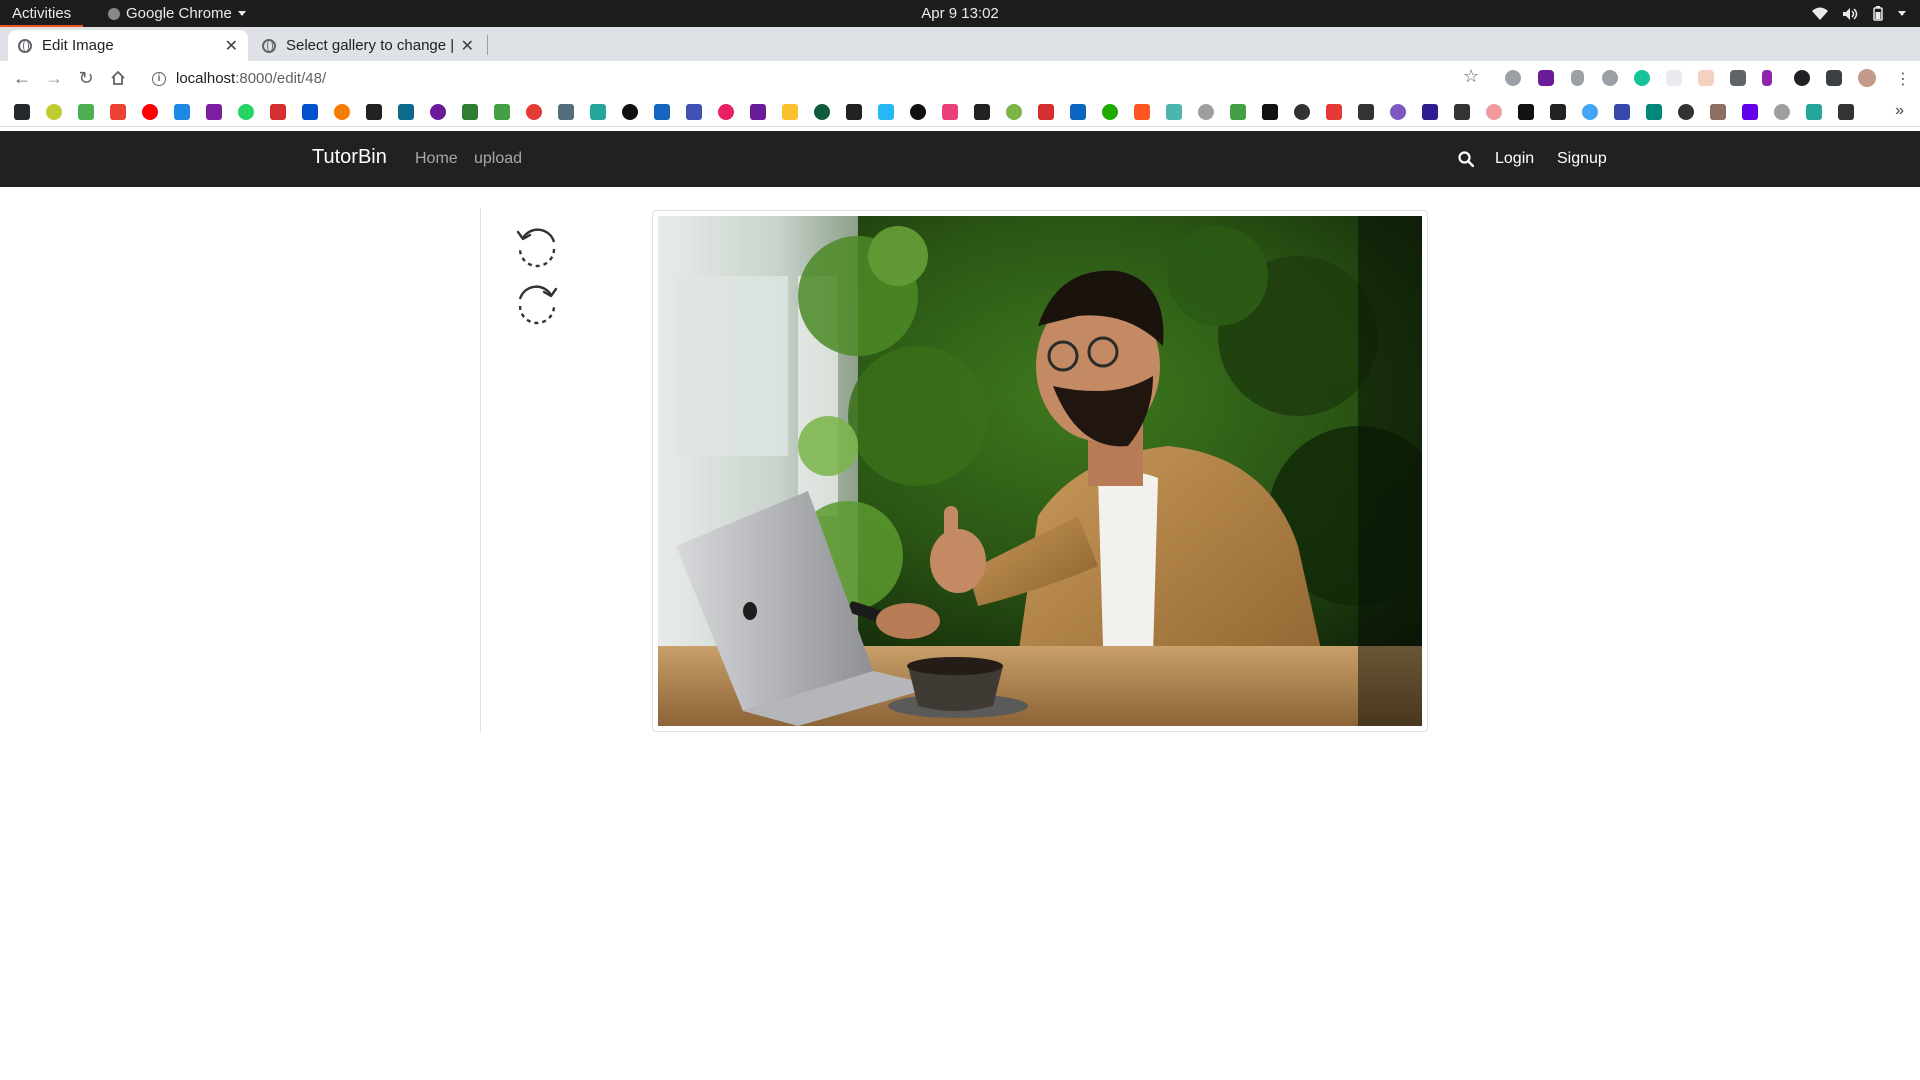  I want to click on address-bar: i localhost:8000/edit/48/, so click(815, 78).